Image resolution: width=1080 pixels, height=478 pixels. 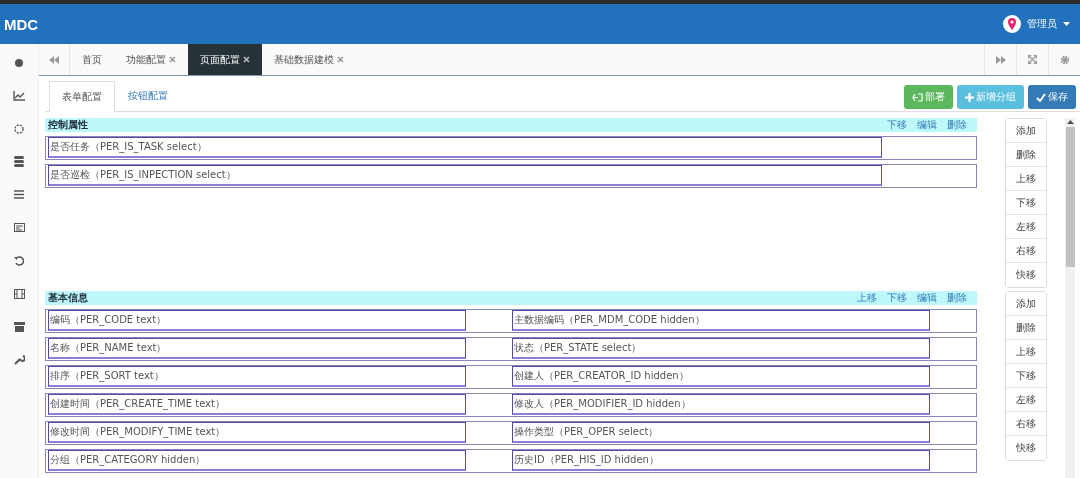 I want to click on double-right-arrow-icon, so click(x=1000, y=59).